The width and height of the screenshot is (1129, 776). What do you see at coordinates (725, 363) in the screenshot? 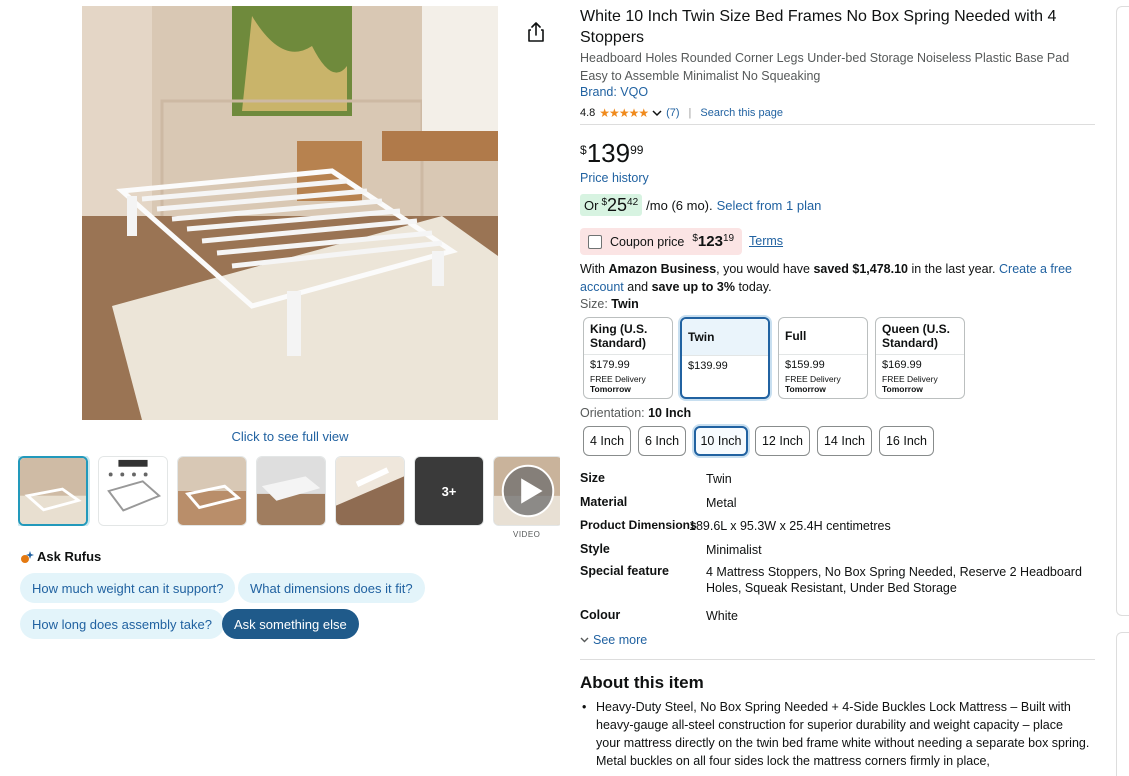
I see `size-option-price: $139.99` at bounding box center [725, 363].